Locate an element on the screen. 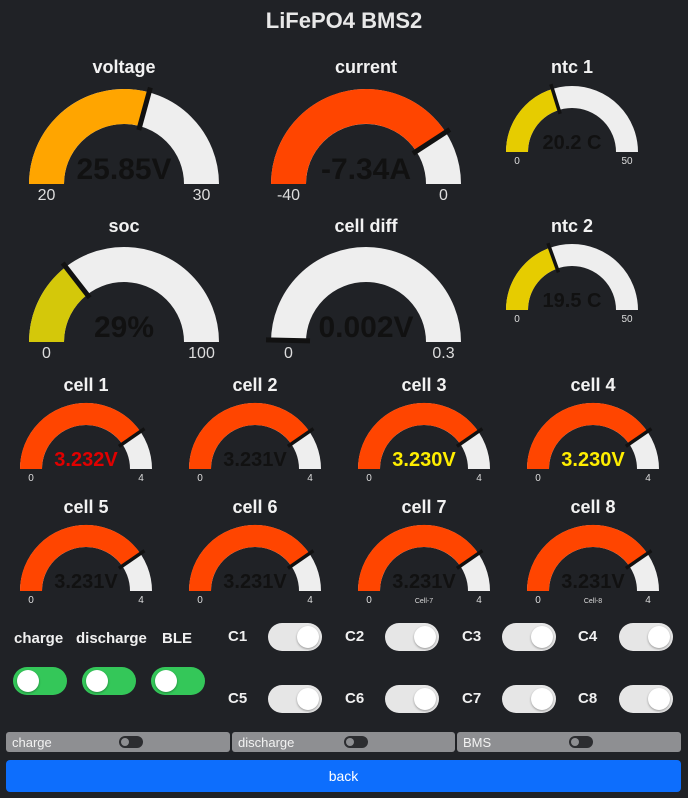 This screenshot has height=798, width=688. cell7-gauge-max: 4 is located at coordinates (479, 600).